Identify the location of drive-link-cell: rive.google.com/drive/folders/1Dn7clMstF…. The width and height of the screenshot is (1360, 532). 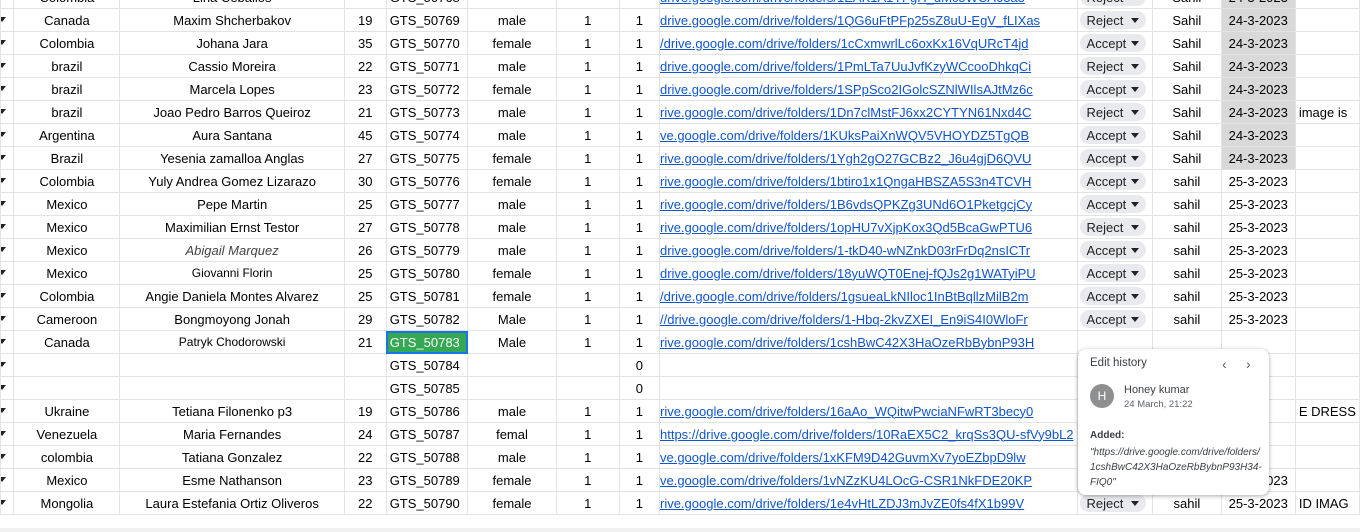
(868, 112).